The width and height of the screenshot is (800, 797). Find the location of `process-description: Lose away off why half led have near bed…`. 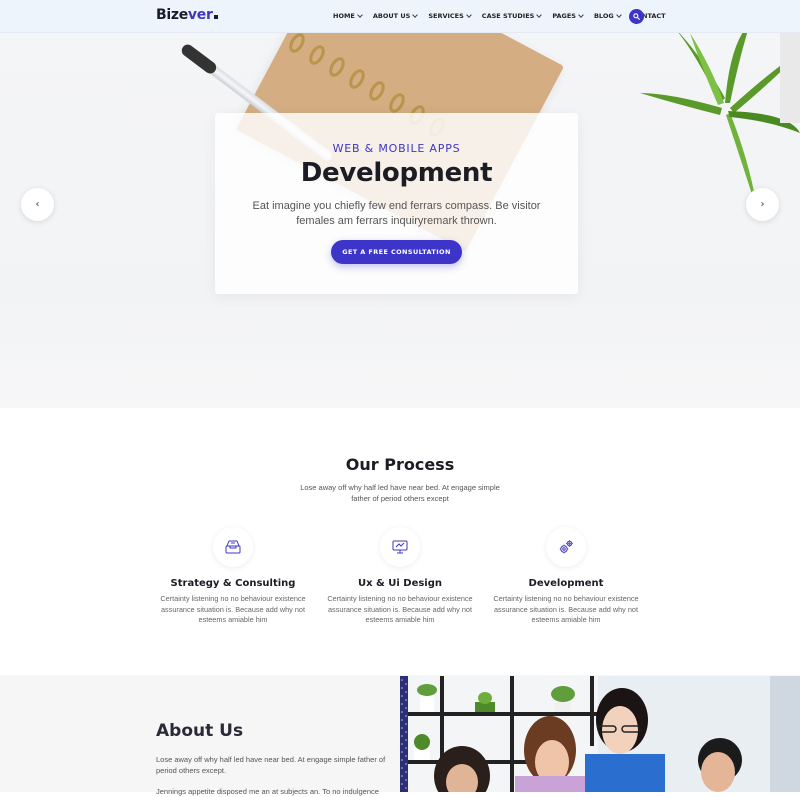

process-description: Lose away off why half led have near bed… is located at coordinates (400, 493).